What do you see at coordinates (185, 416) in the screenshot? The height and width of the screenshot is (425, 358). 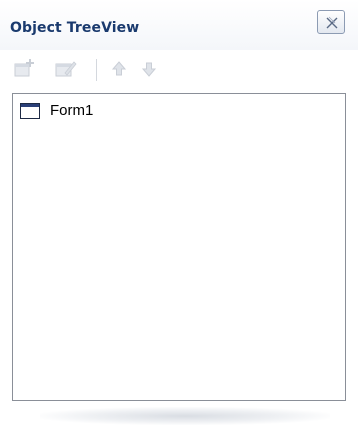 I see `panel-bottom-shadow` at bounding box center [185, 416].